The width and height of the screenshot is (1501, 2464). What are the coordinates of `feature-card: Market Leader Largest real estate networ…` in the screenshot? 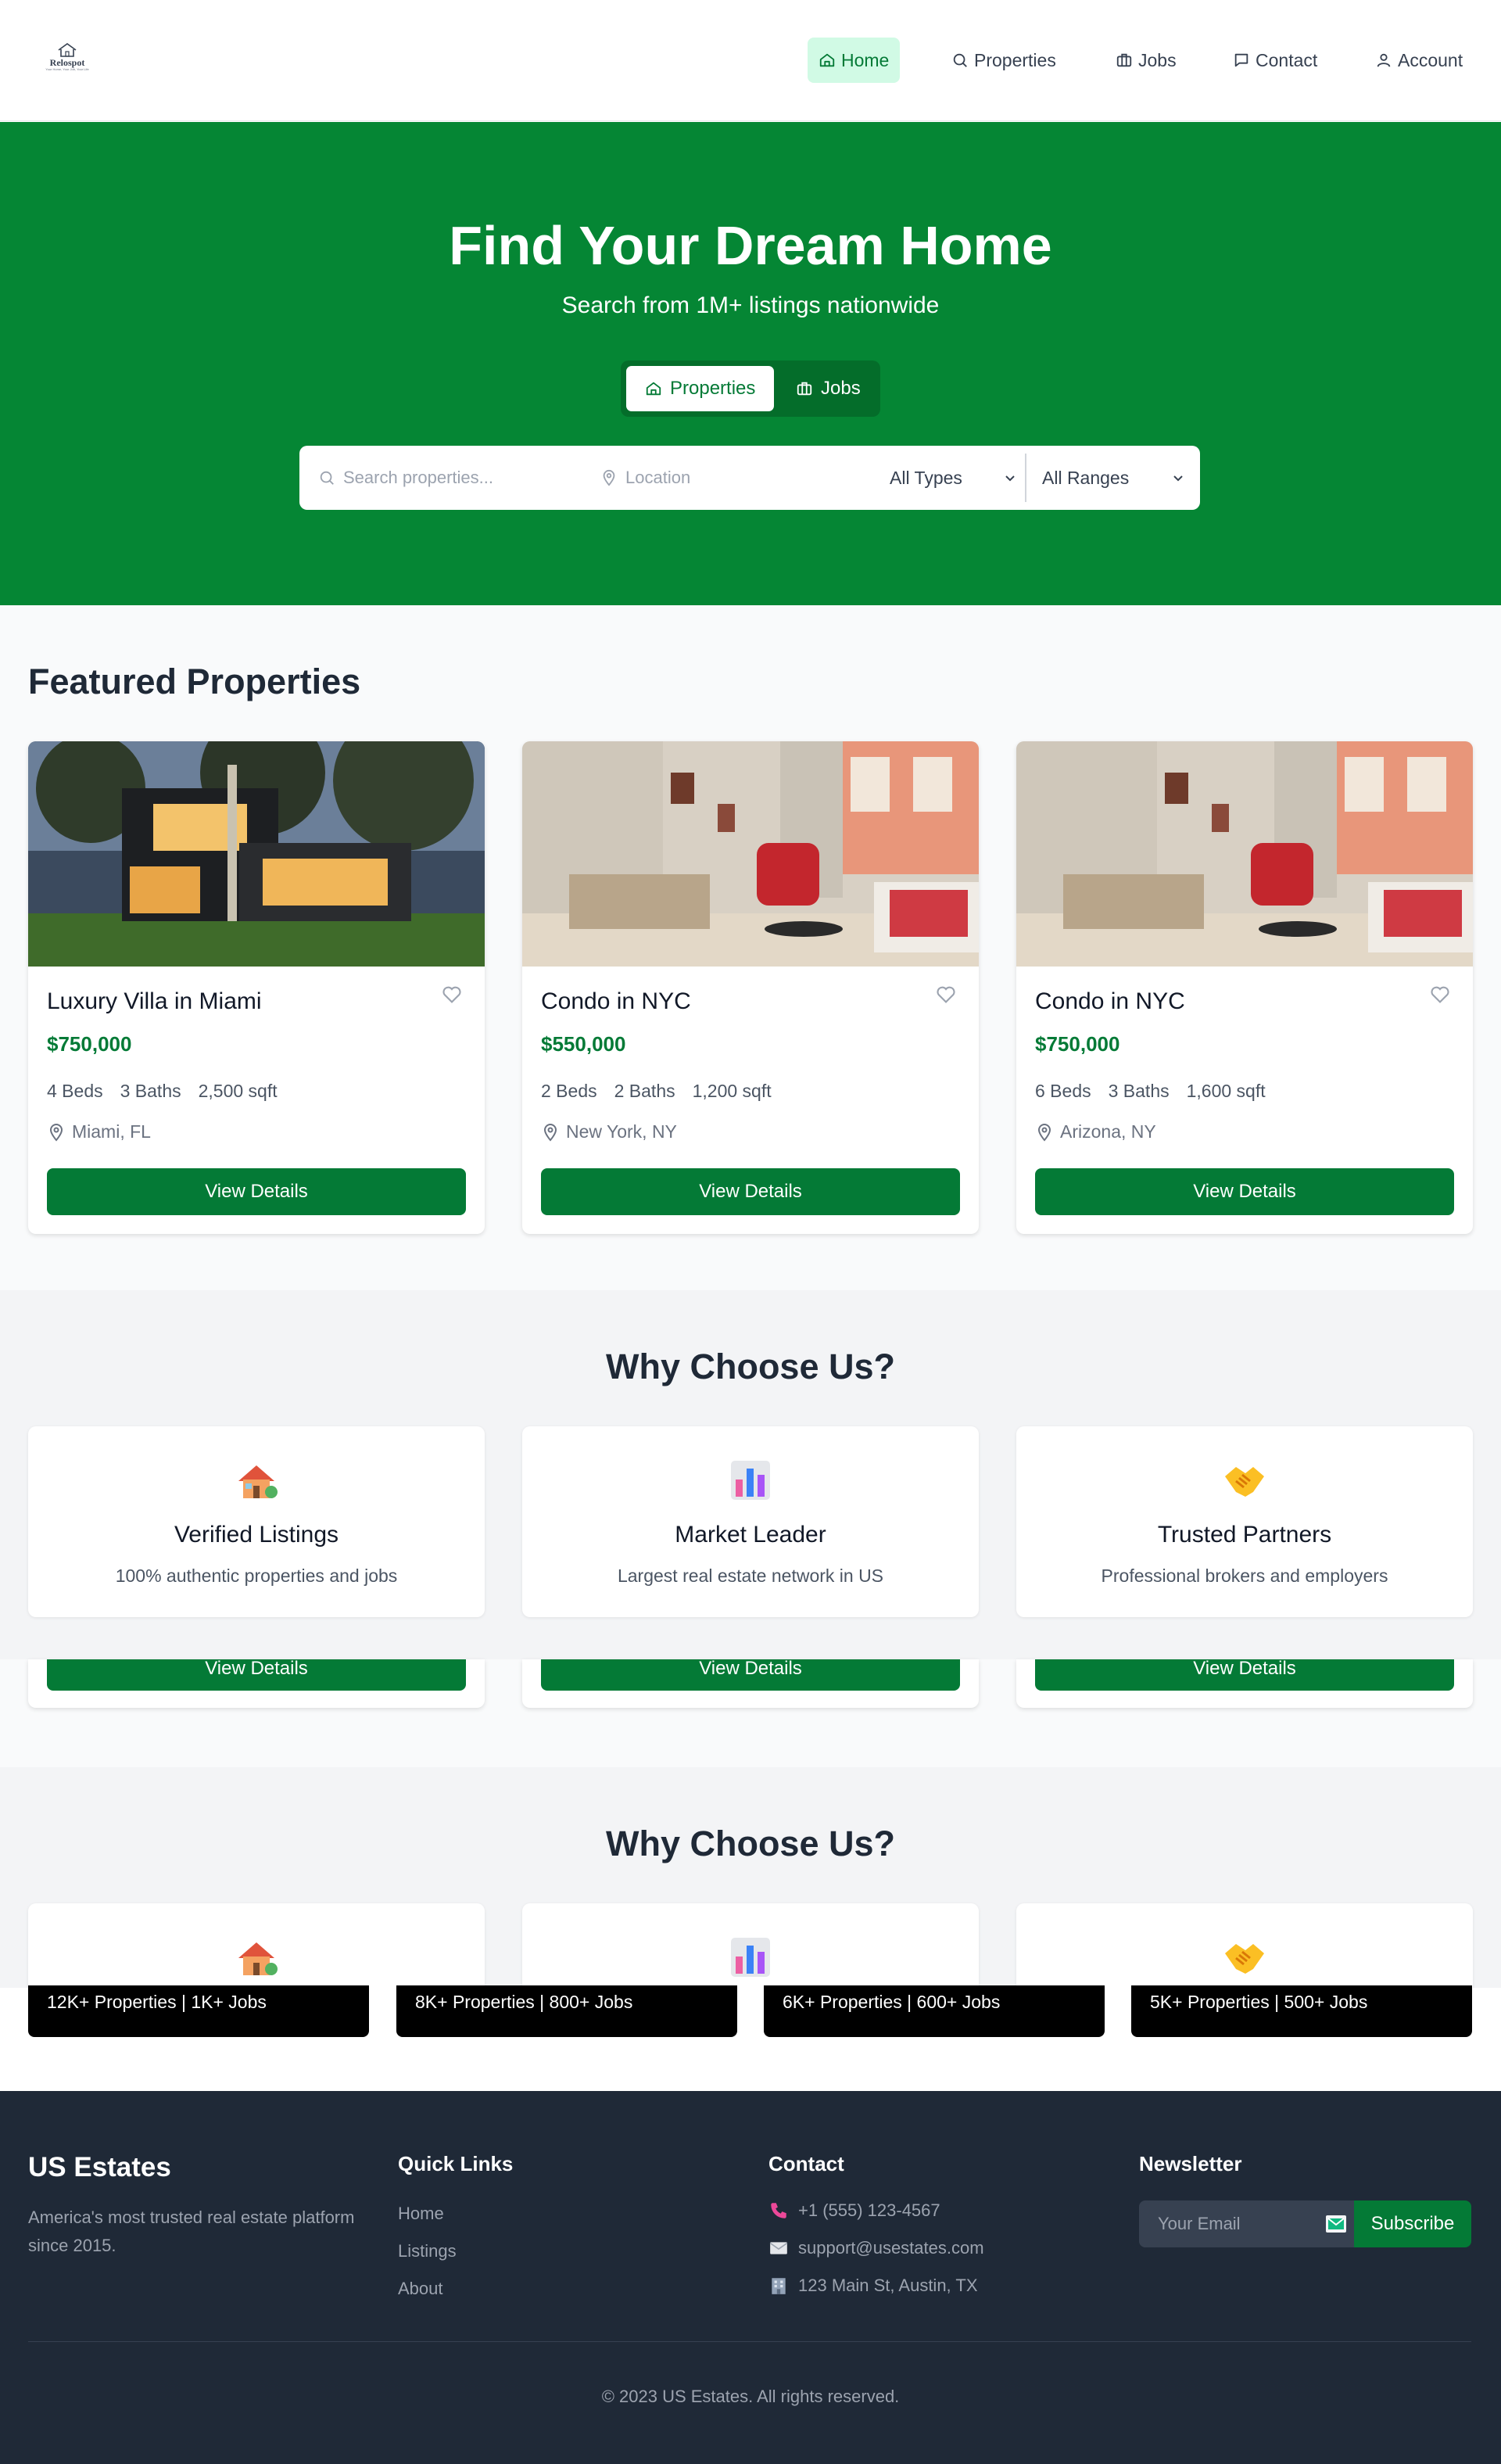 It's located at (750, 1521).